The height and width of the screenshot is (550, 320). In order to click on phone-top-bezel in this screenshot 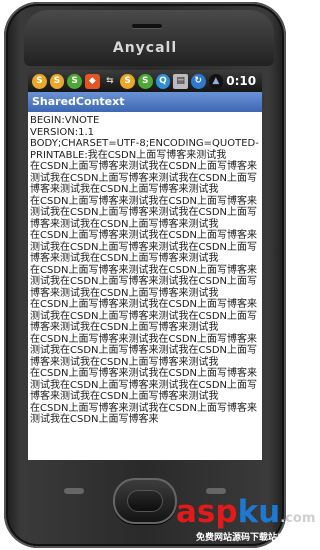, I will do `click(149, 38)`.